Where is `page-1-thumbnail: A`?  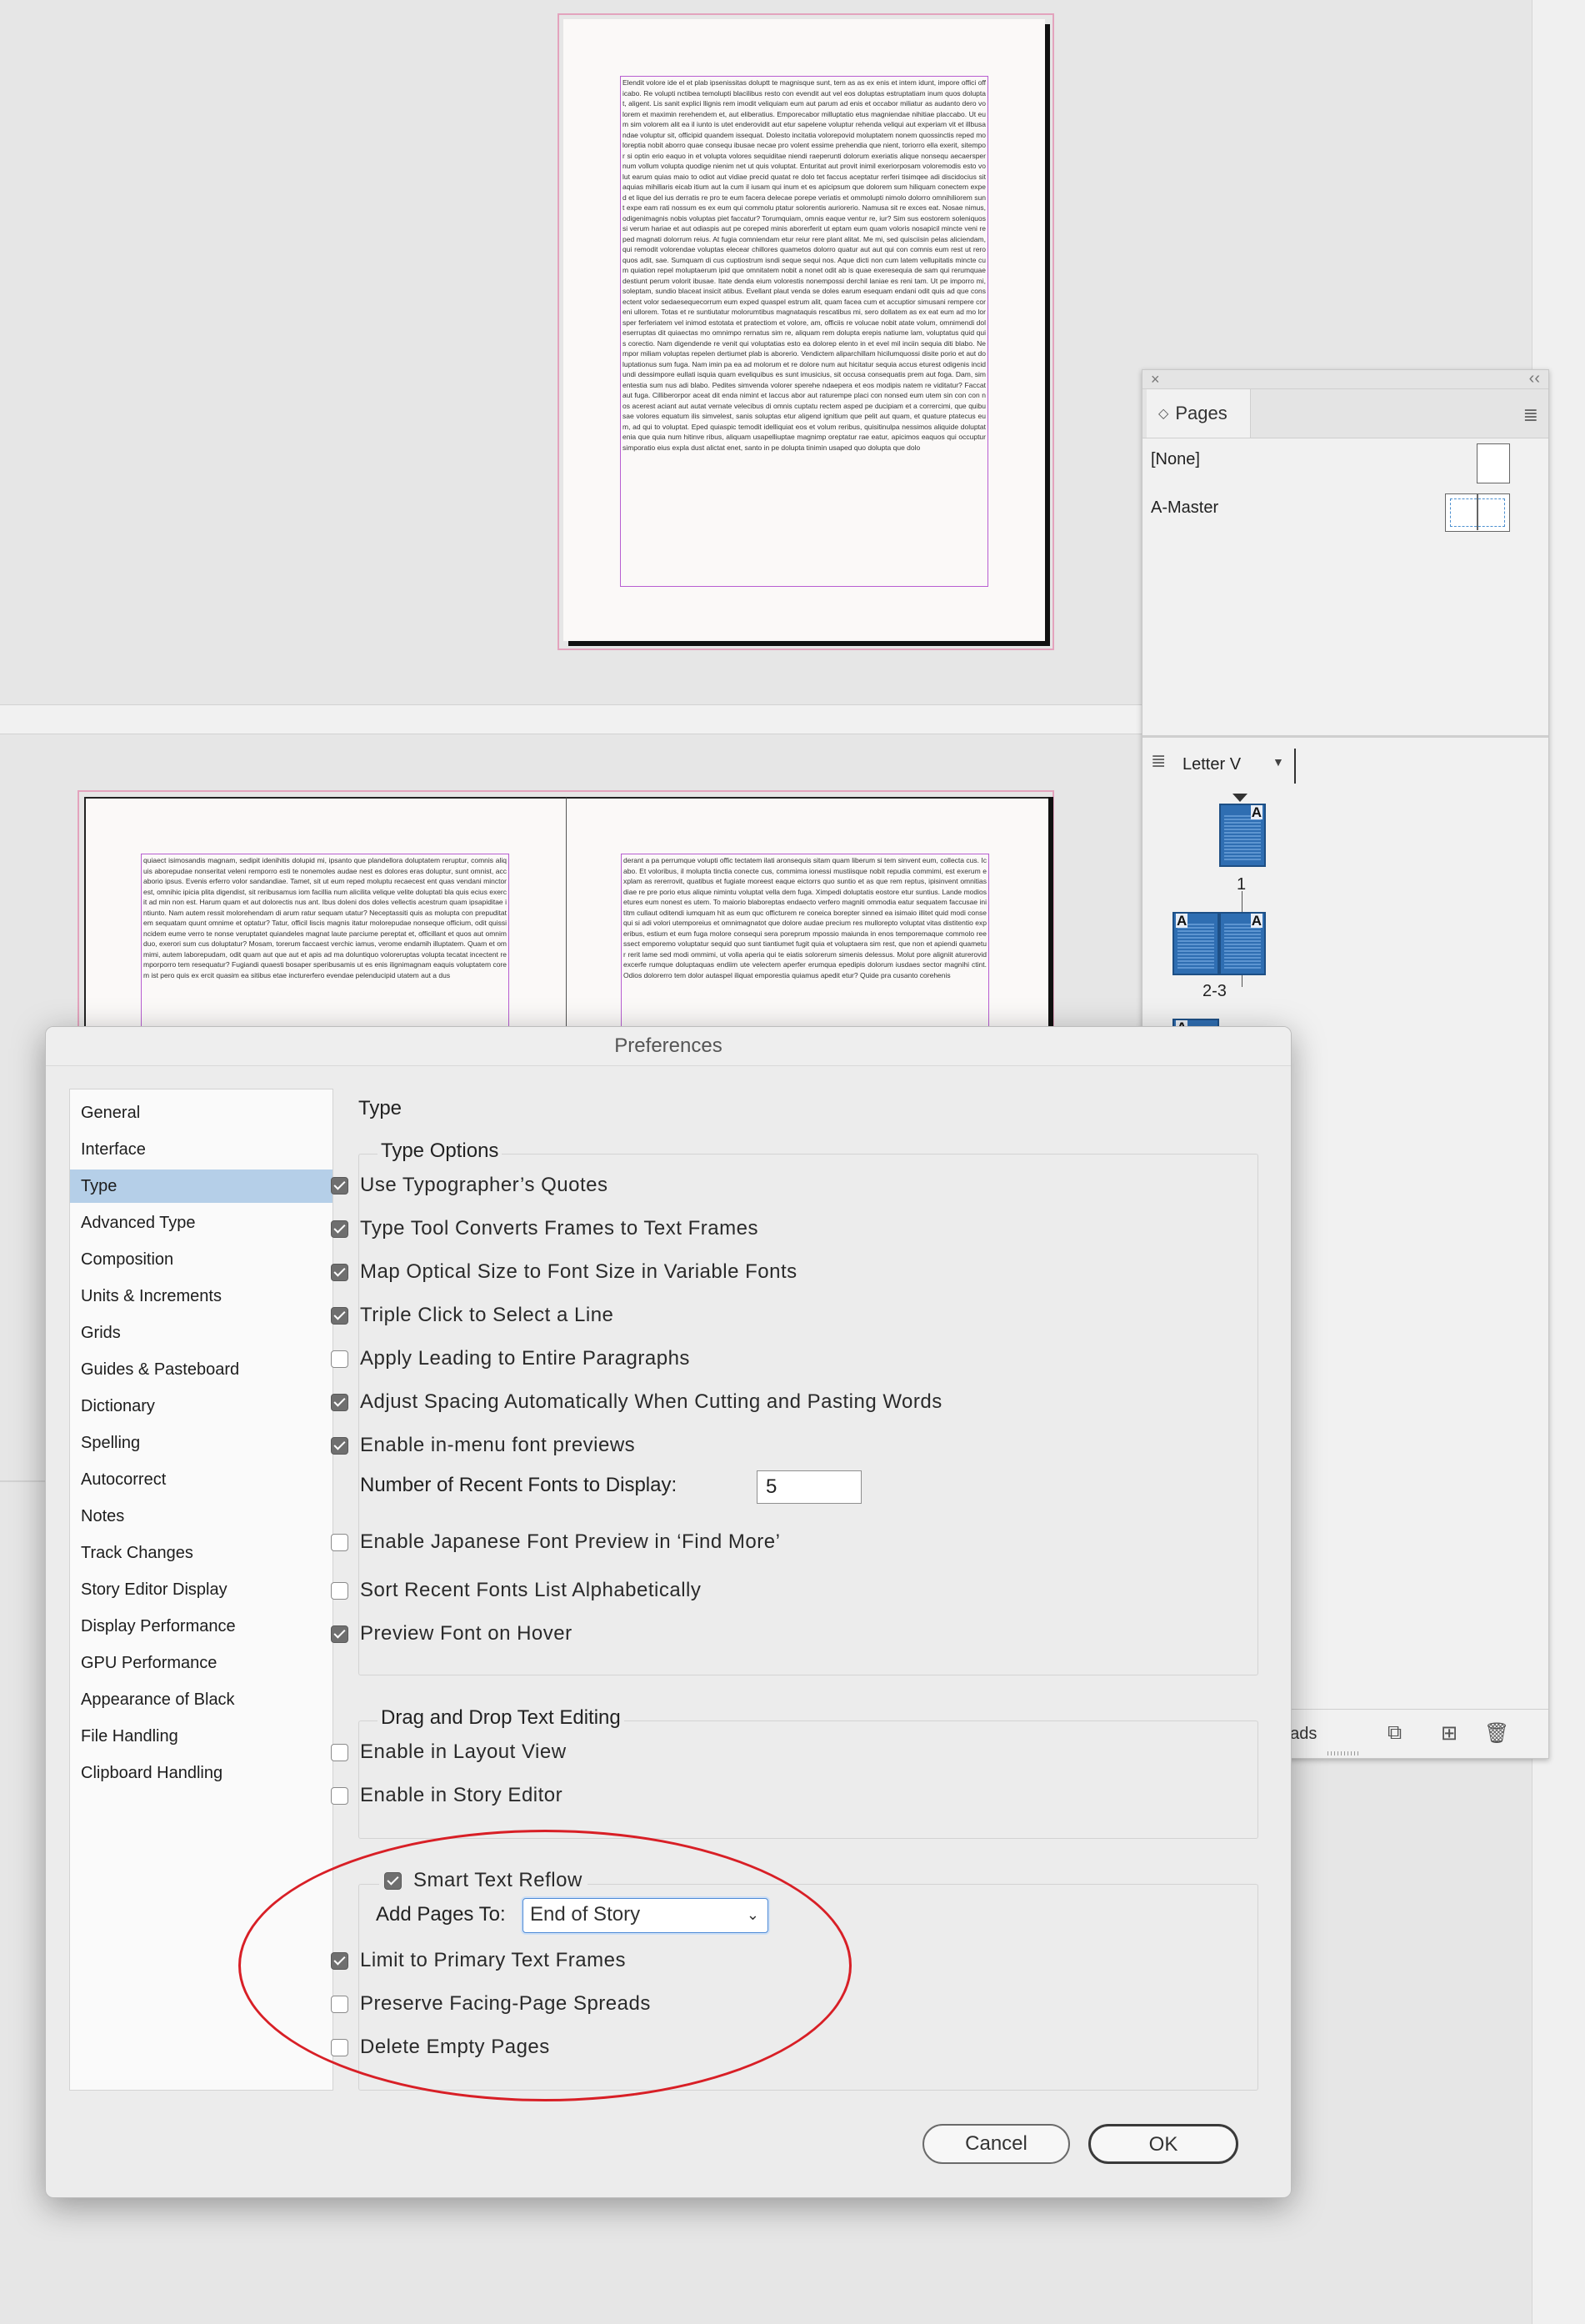
page-1-thumbnail: A is located at coordinates (1242, 836).